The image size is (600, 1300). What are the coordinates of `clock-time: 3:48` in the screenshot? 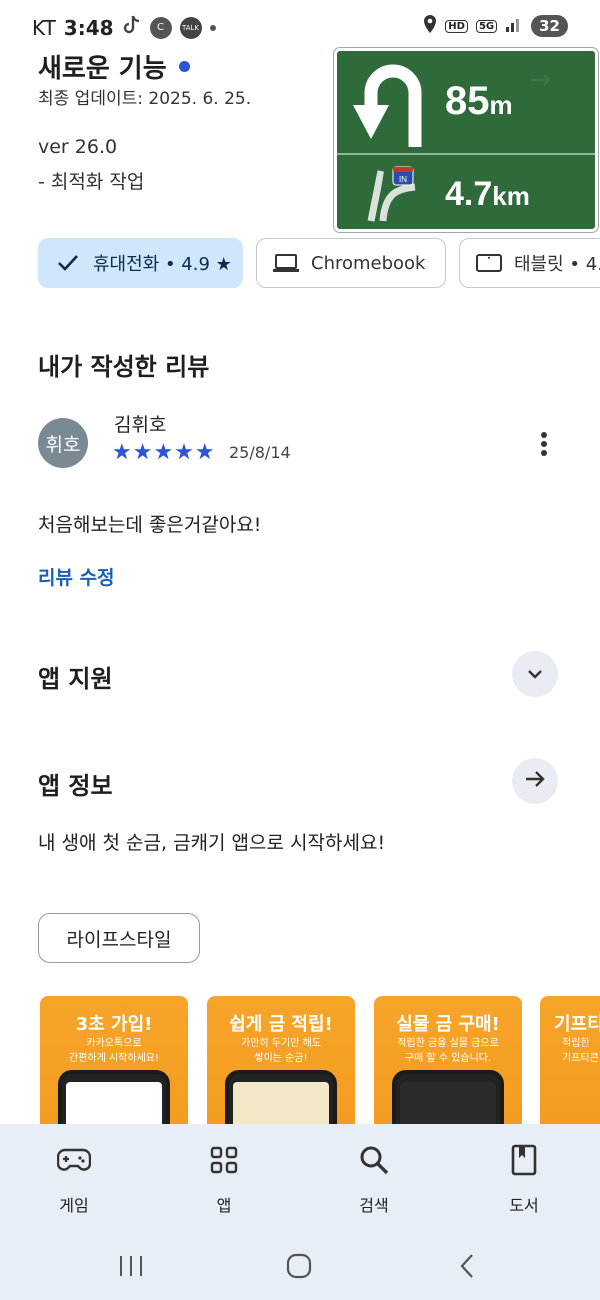 It's located at (88, 27).